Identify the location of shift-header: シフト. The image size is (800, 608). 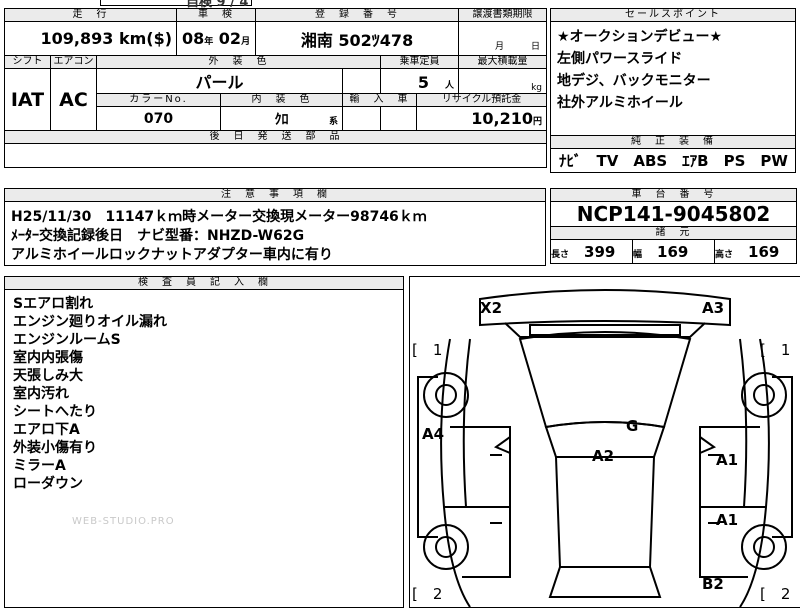
(27, 62).